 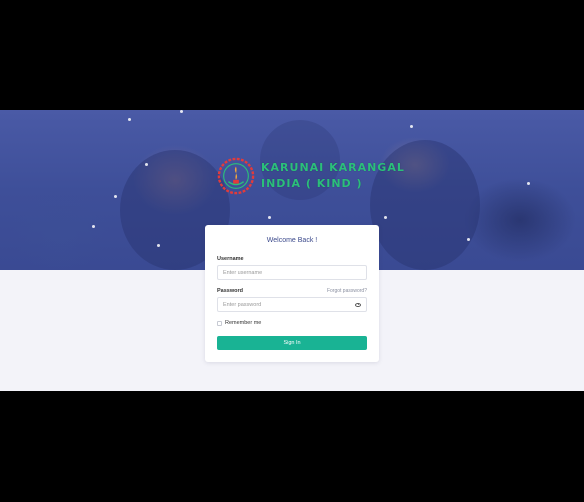 I want to click on brand-logo: KARUNAI KARANGAL INDIA ( KIND ), so click(x=311, y=176).